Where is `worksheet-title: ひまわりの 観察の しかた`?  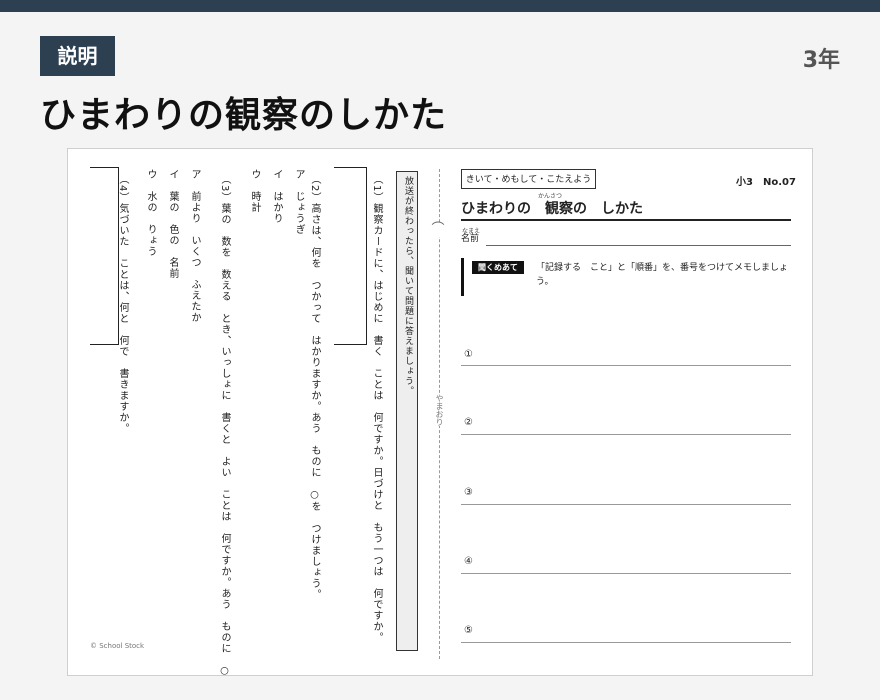 worksheet-title: ひまわりの 観察の しかた is located at coordinates (552, 209).